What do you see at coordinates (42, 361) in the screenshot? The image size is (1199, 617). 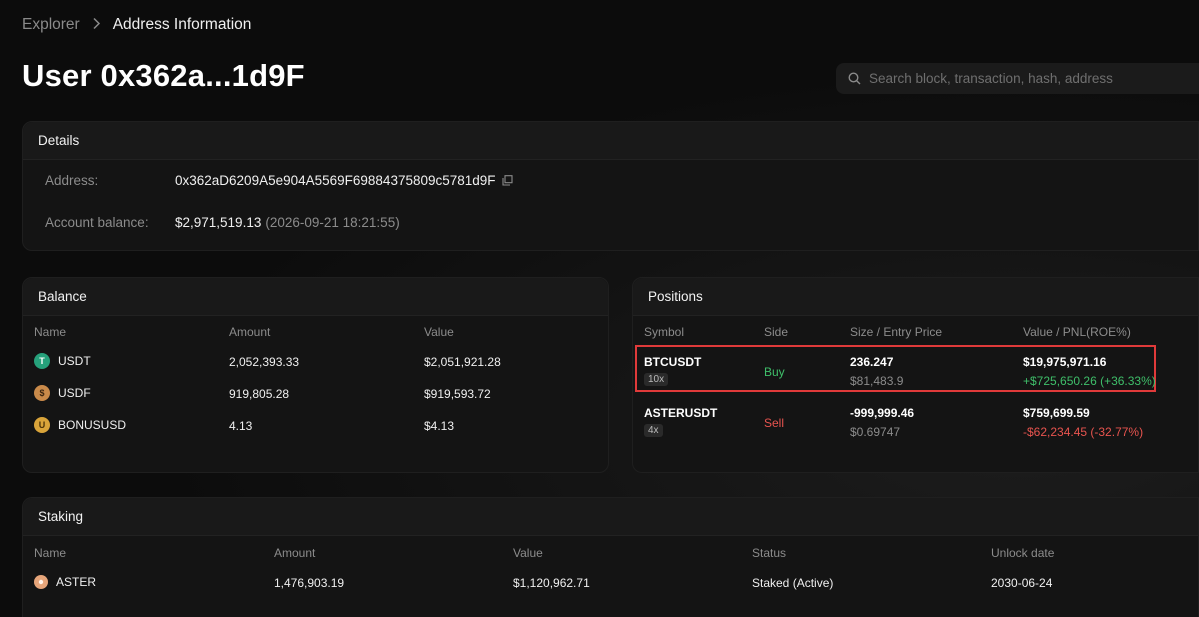 I see `usdt-icon: T` at bounding box center [42, 361].